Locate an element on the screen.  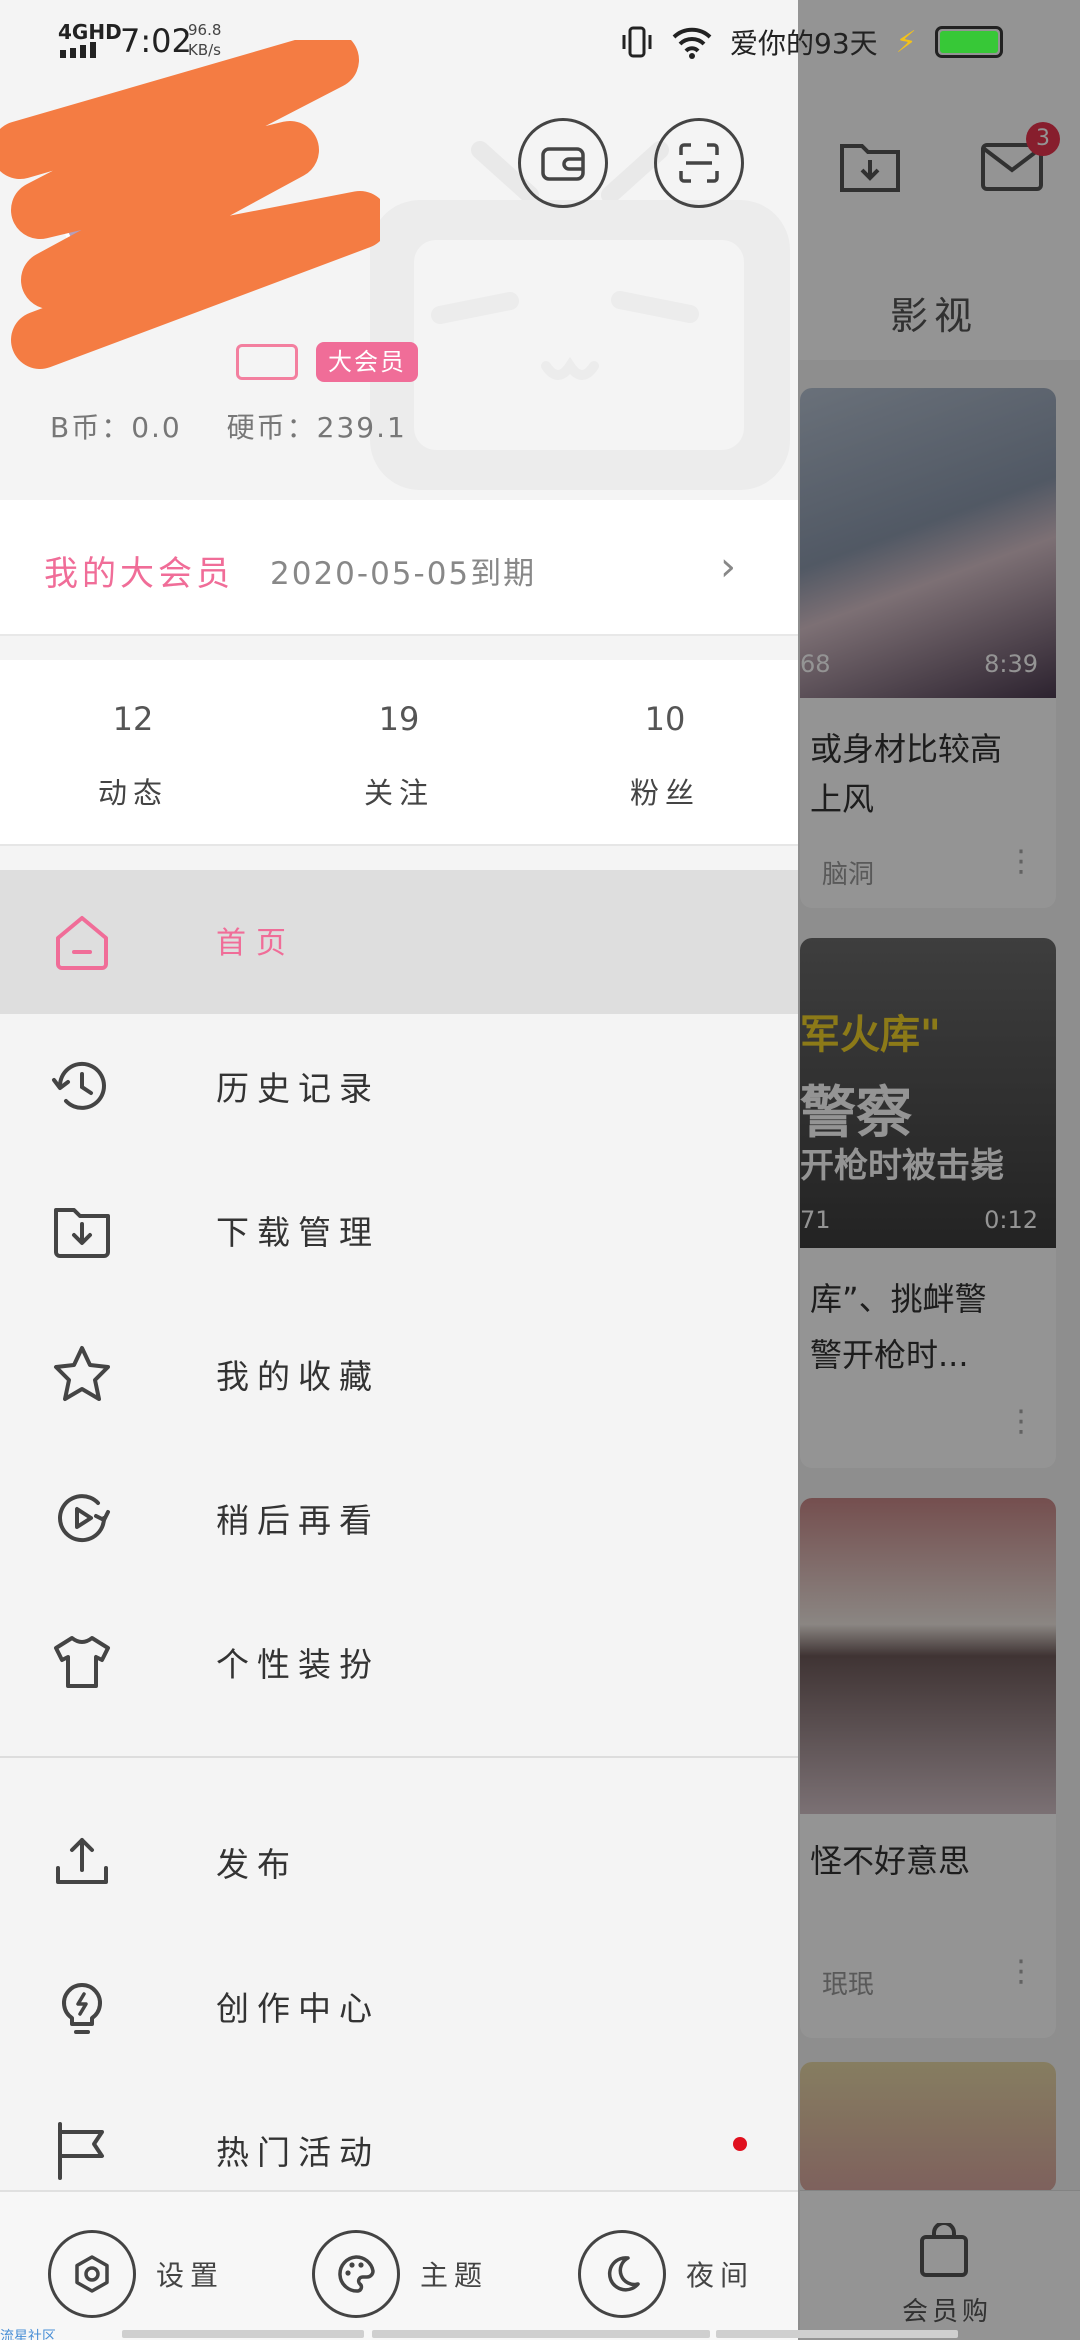
upload-icon is located at coordinates (82, 1861).